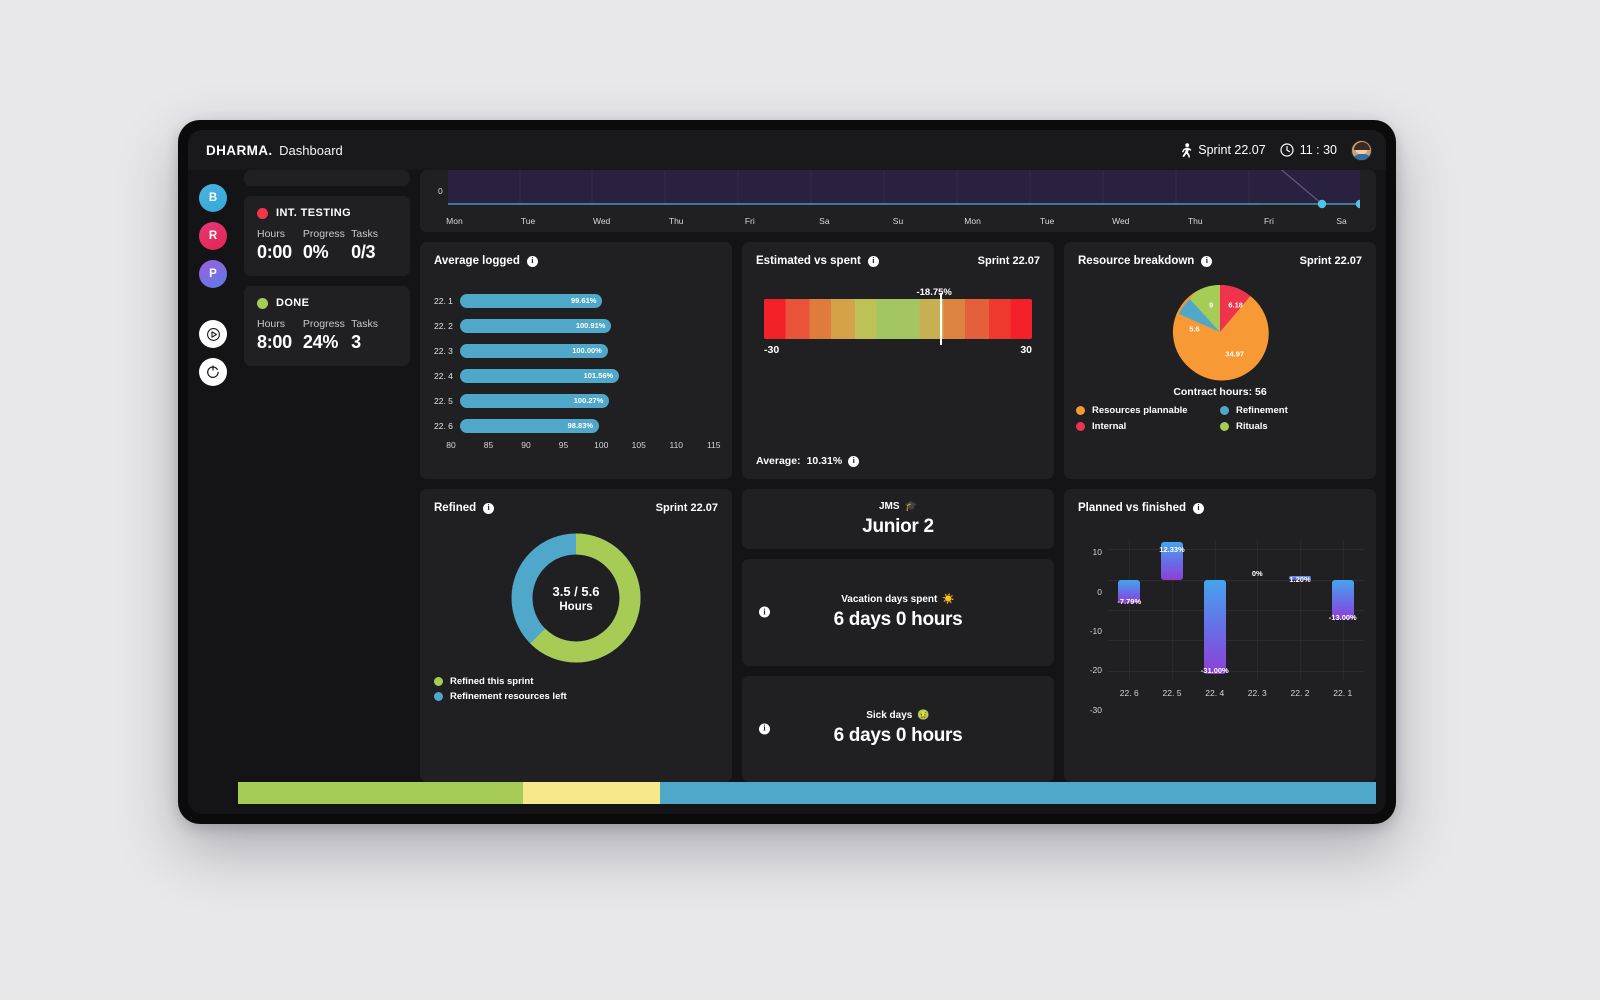  What do you see at coordinates (576, 350) in the screenshot?
I see `bar-row: 22. 3 100.00%` at bounding box center [576, 350].